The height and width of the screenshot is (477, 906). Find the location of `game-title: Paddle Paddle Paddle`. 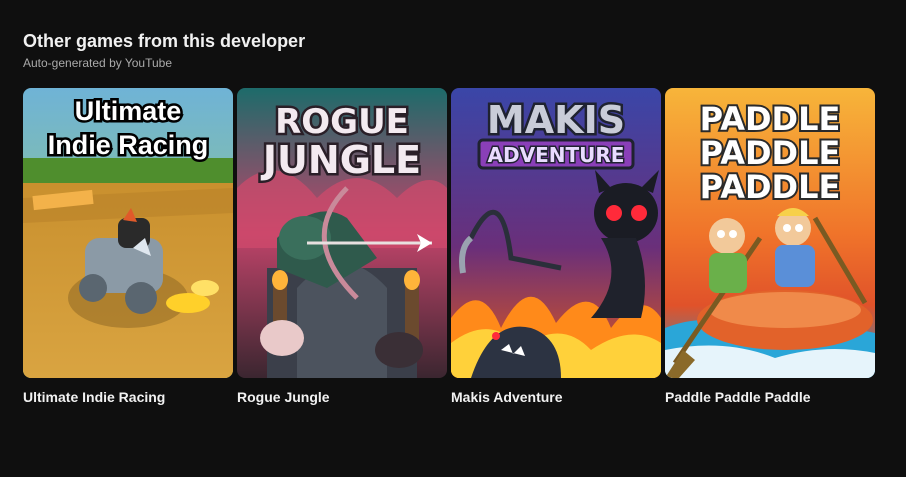

game-title: Paddle Paddle Paddle is located at coordinates (770, 397).